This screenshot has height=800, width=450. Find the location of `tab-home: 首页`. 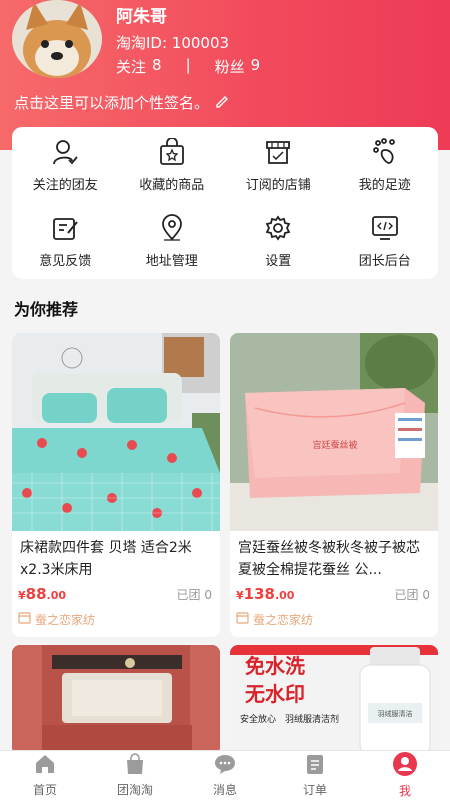

tab-home: 首页 is located at coordinates (45, 775).